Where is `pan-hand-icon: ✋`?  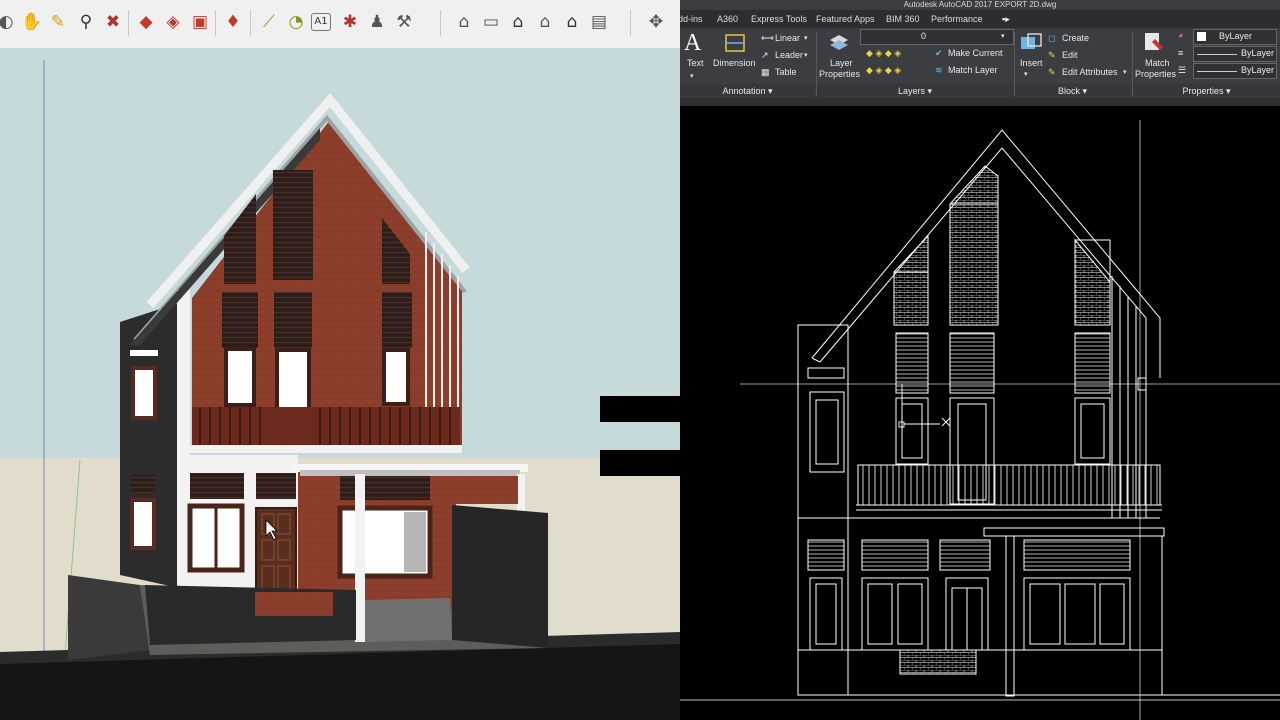
pan-hand-icon: ✋ is located at coordinates (32, 22).